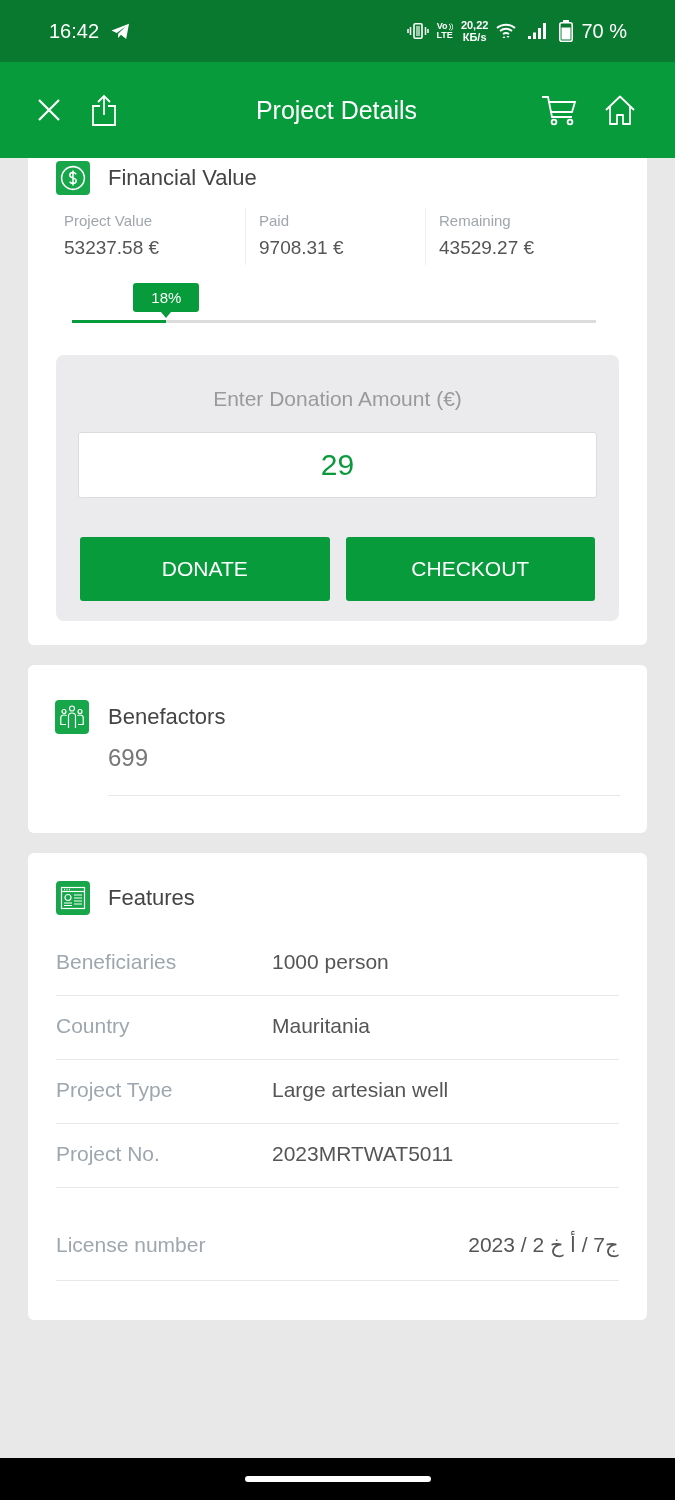  I want to click on volte-indicator: Vo LTE, so click(444, 31).